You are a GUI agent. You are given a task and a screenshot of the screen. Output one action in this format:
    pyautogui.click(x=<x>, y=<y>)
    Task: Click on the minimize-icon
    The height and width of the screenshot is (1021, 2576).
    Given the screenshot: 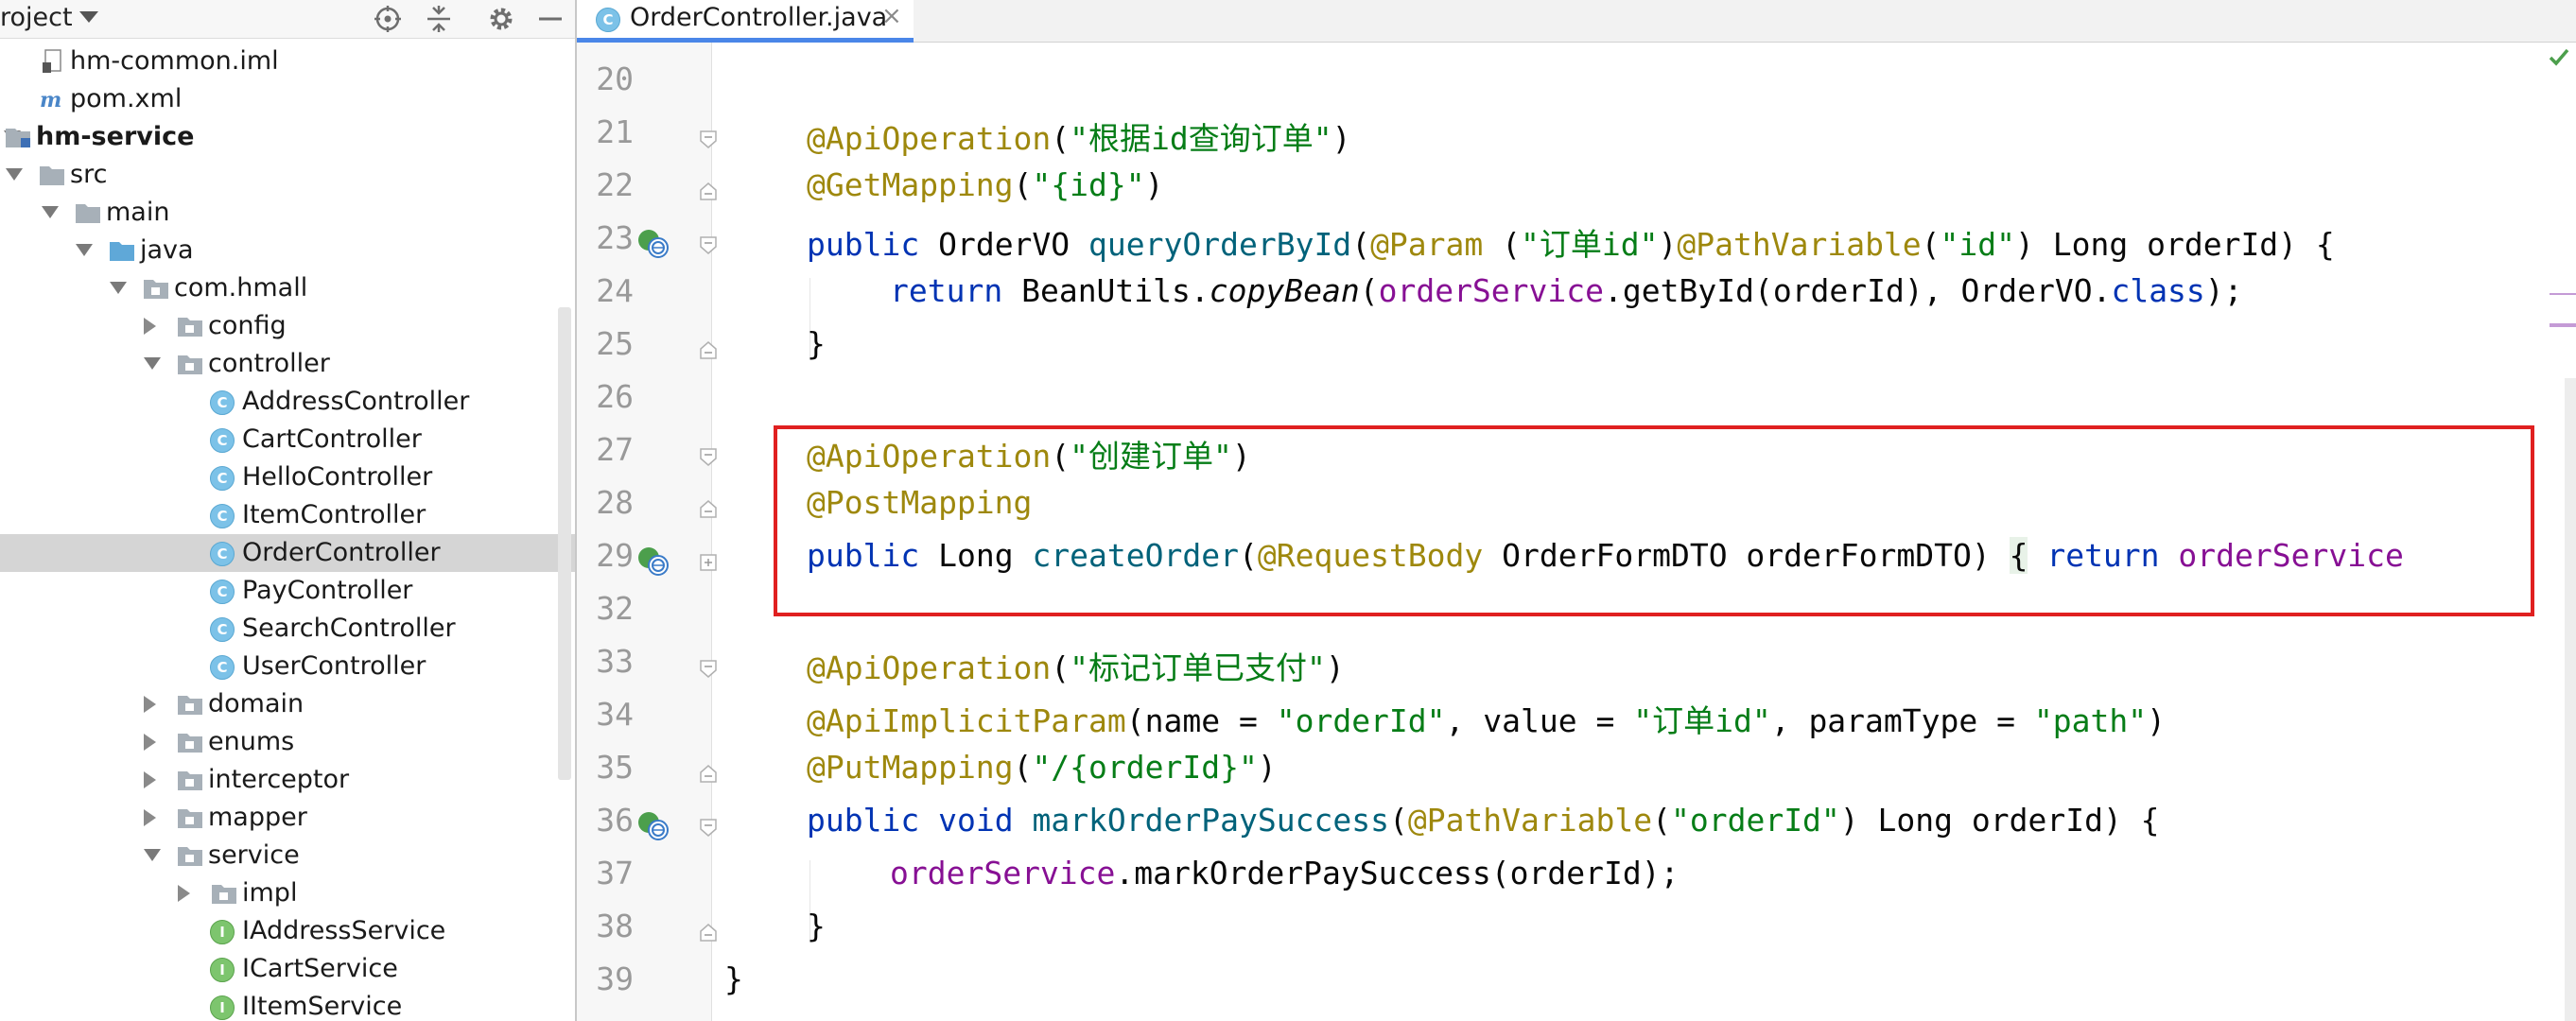 What is the action you would take?
    pyautogui.click(x=550, y=19)
    